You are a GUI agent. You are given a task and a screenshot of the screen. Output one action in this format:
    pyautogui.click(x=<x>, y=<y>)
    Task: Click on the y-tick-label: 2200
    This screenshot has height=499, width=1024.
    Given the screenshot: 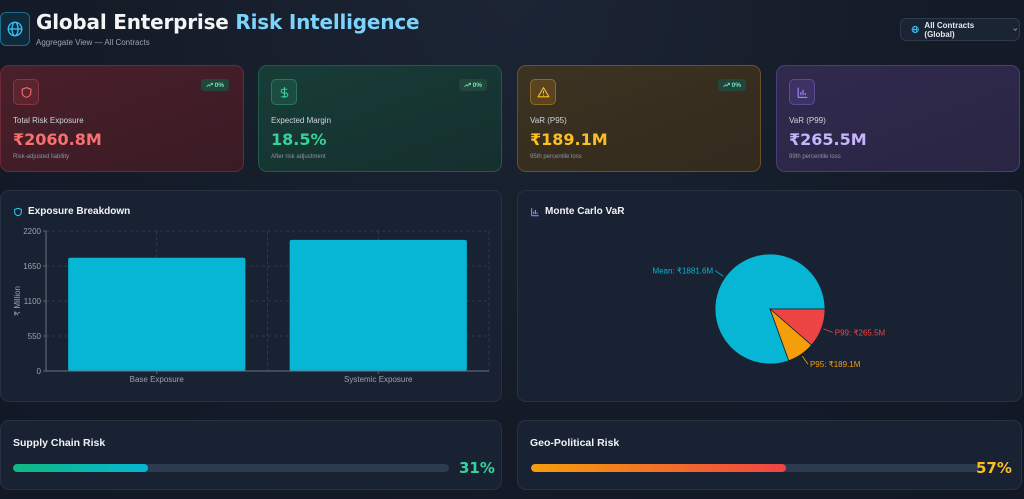 What is the action you would take?
    pyautogui.click(x=32, y=231)
    